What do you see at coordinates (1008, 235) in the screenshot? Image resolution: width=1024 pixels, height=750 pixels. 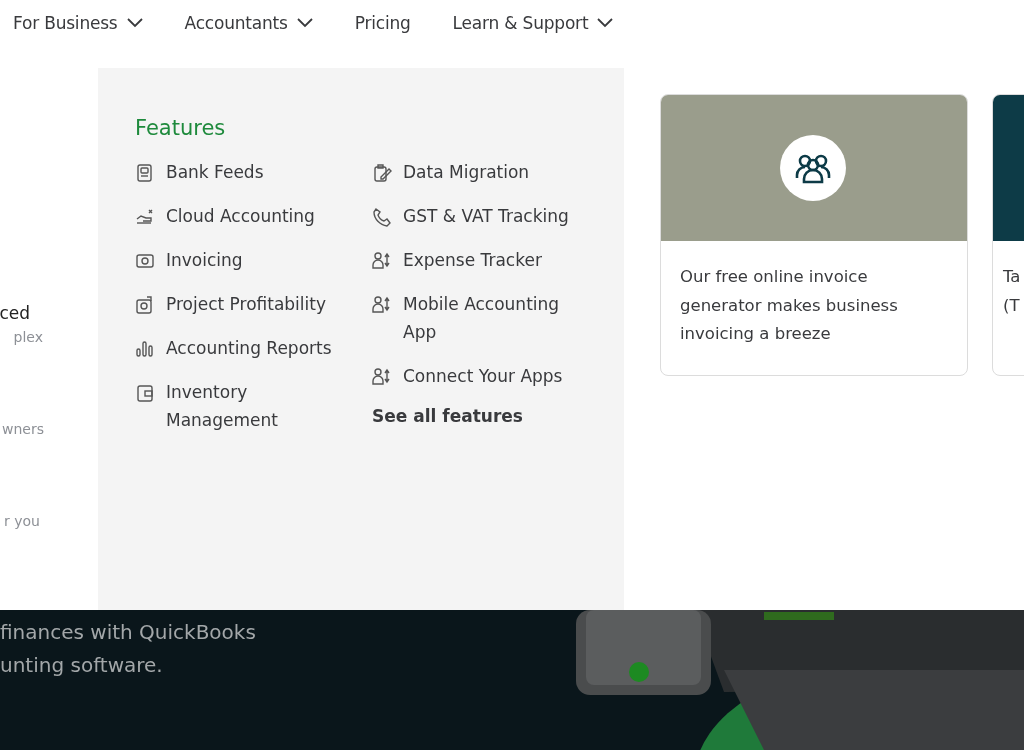 I see `promo-card: Ta (T` at bounding box center [1008, 235].